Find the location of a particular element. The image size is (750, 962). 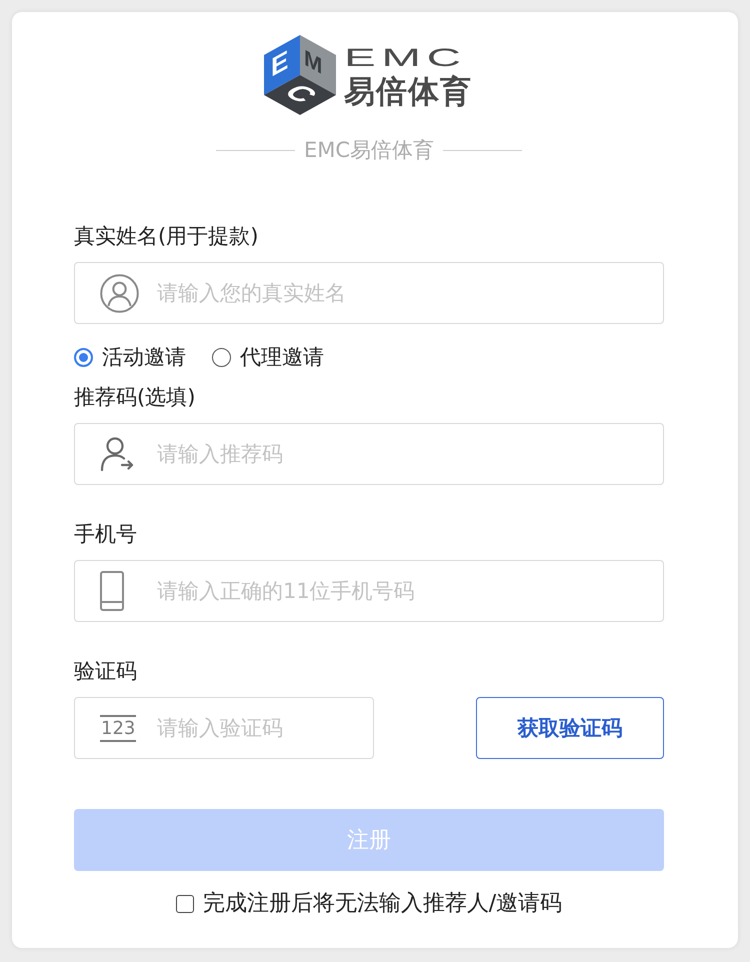

field-label: 手机号 is located at coordinates (106, 534).